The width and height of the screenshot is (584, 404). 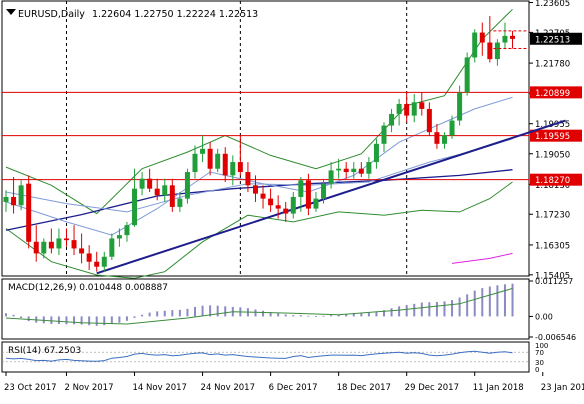 What do you see at coordinates (552, 181) in the screenshot?
I see `level-label: 1.18270` at bounding box center [552, 181].